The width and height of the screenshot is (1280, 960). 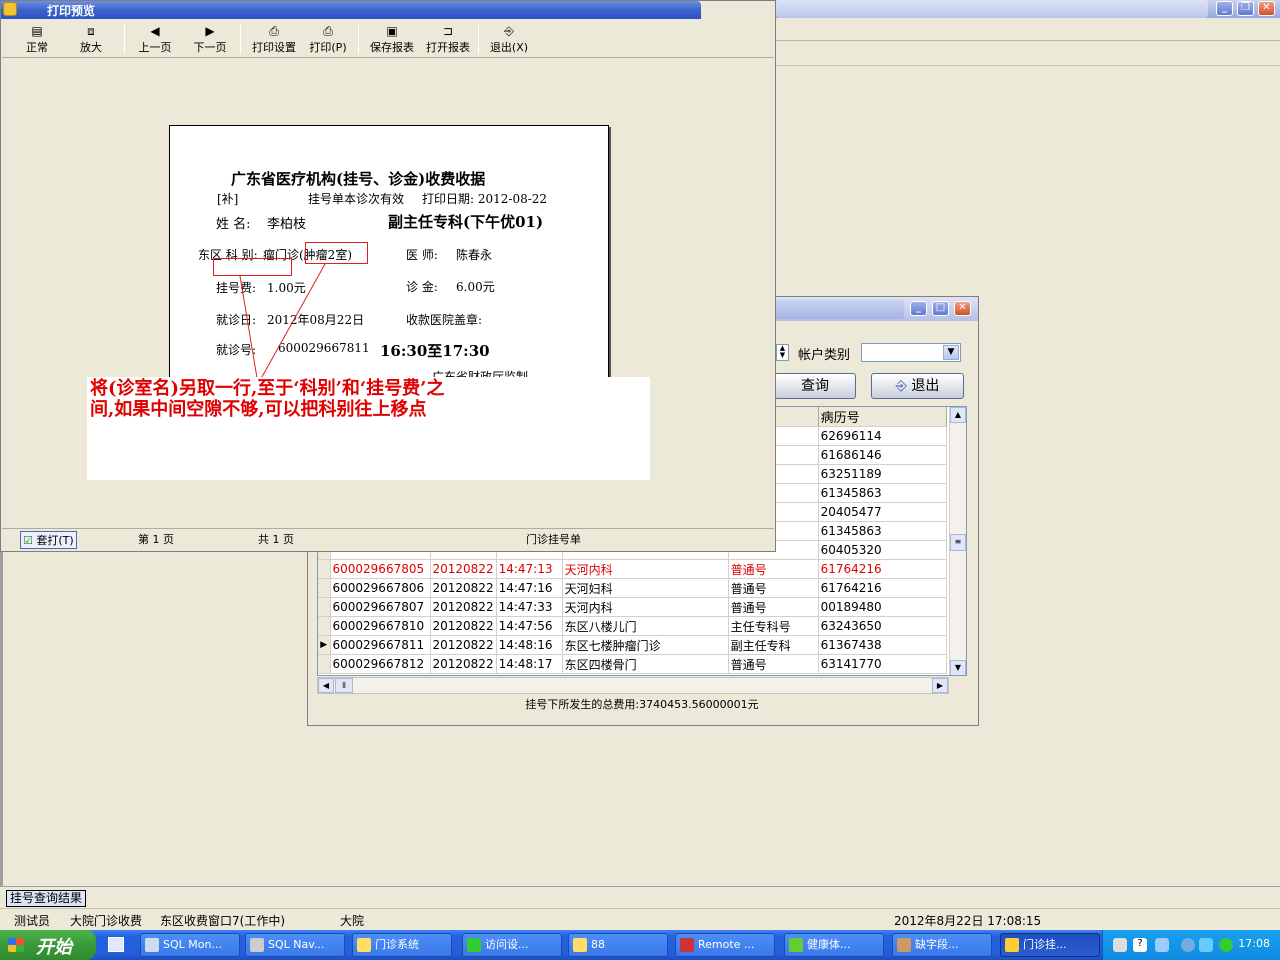 I want to click on table-cell: 61367438, so click(x=882, y=645).